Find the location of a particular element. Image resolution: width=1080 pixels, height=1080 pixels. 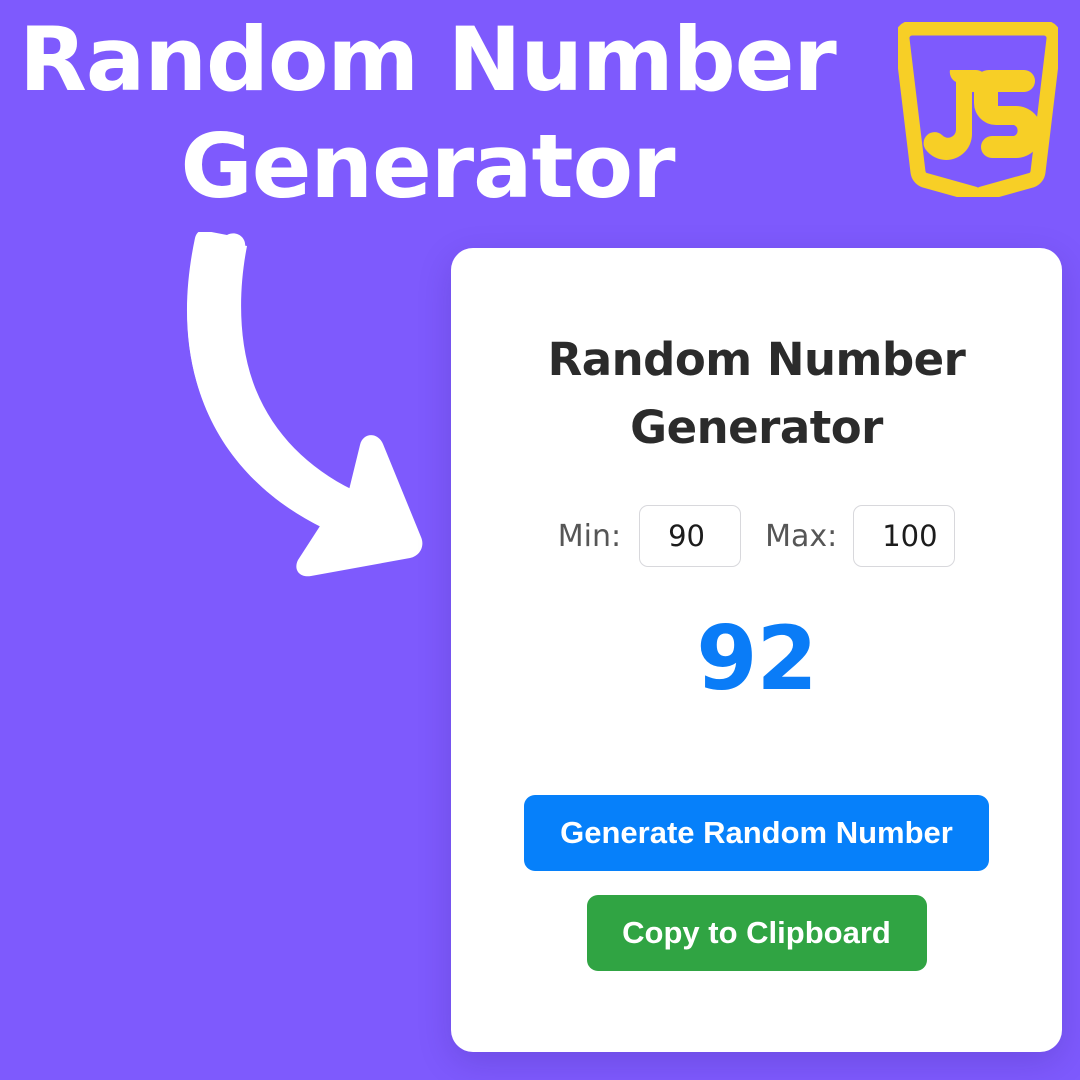

card-title-line-1: Random Number is located at coordinates (756, 359).